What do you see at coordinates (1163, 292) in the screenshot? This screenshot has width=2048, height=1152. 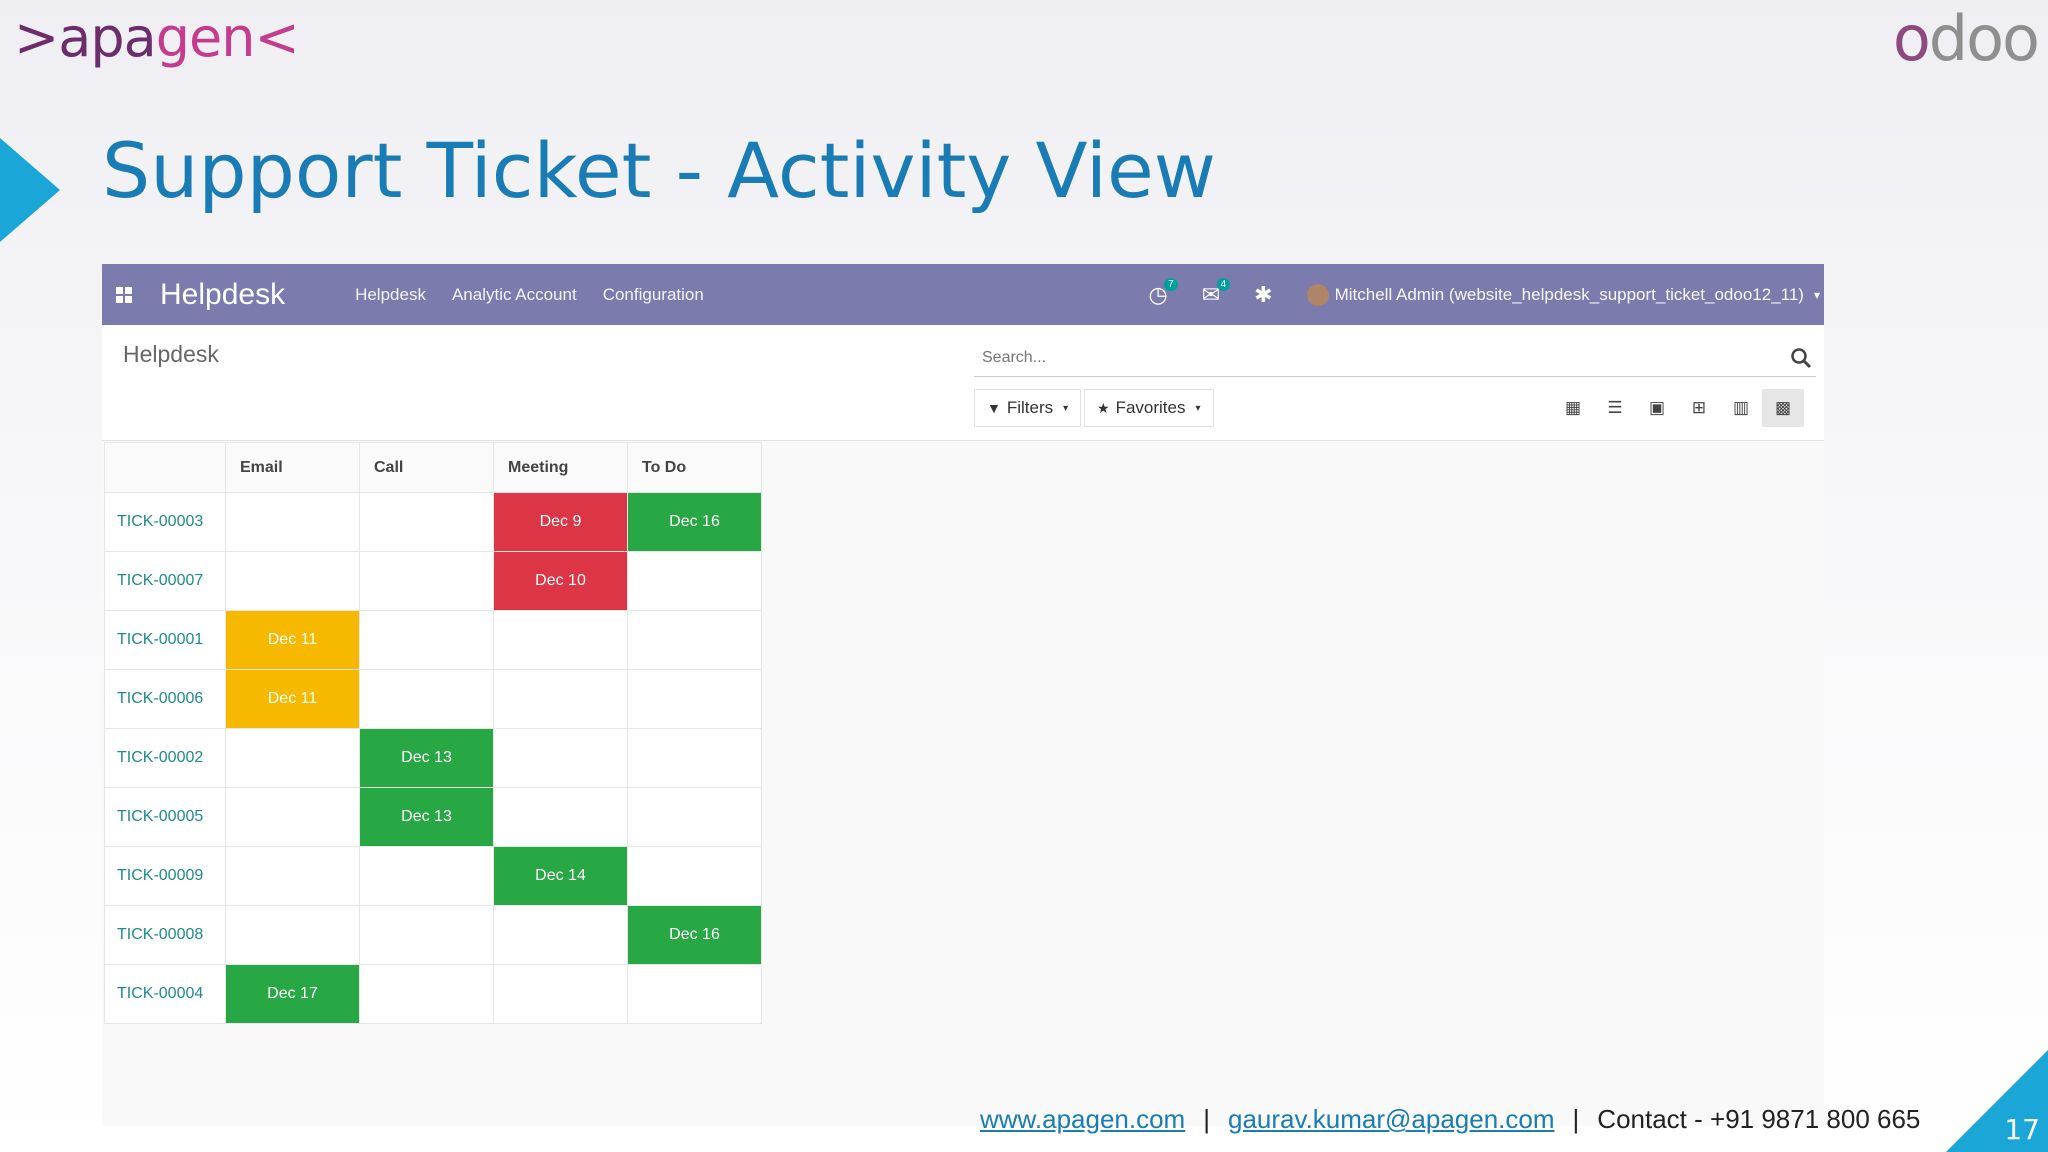 I see `activity-clock-icon: ◷ 7` at bounding box center [1163, 292].